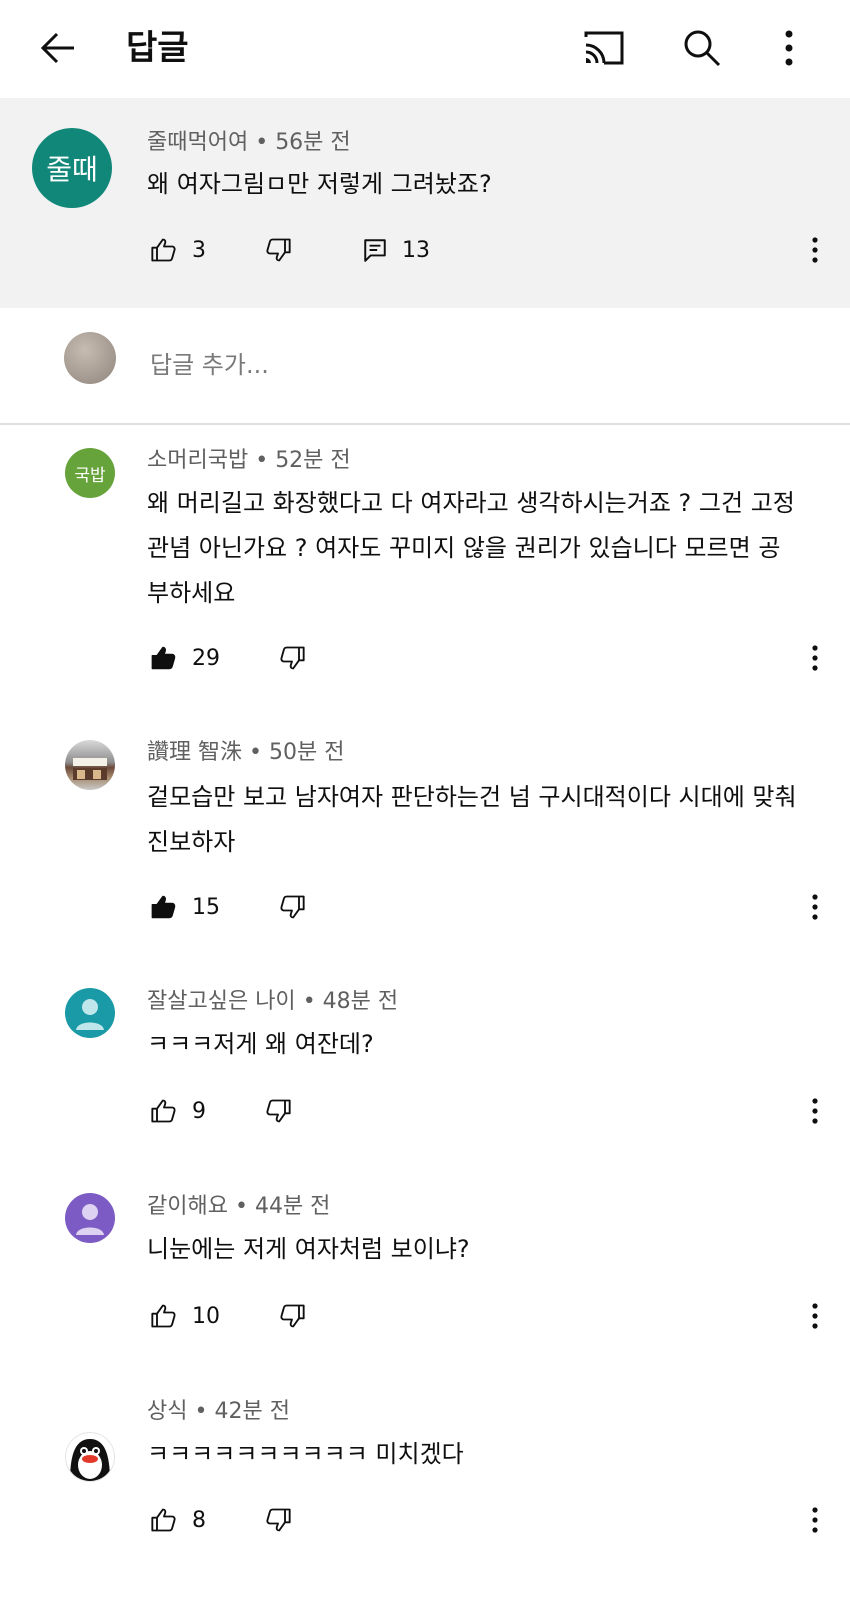 This screenshot has height=1610, width=850. Describe the element at coordinates (425, 203) in the screenshot. I see `parent-comment: 줄때 줄때먹어여 • 56분 전 왜 여자그림ㅁ만 저렇게 그려놨죠? 3 13` at that location.